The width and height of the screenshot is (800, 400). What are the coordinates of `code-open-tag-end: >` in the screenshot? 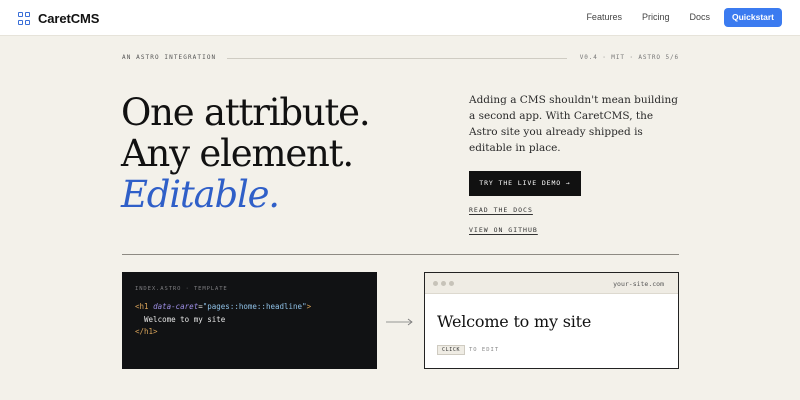 It's located at (309, 306).